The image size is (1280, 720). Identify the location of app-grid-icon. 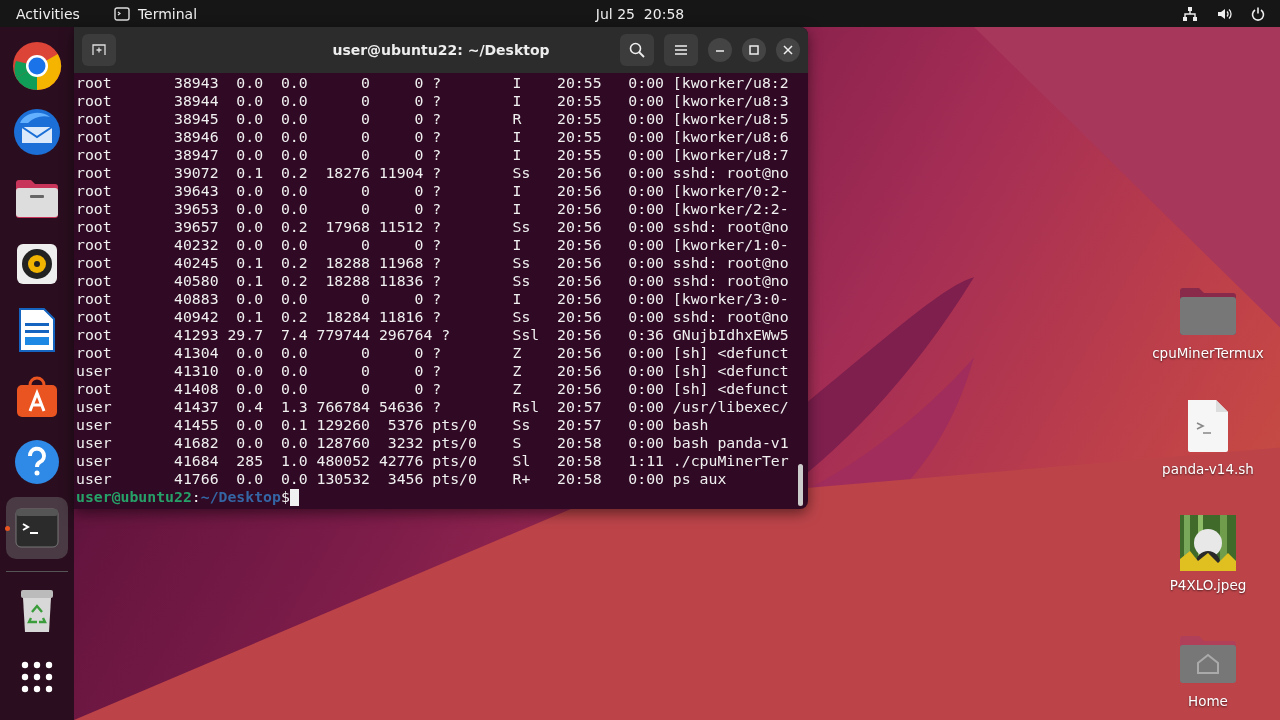
(37, 677).